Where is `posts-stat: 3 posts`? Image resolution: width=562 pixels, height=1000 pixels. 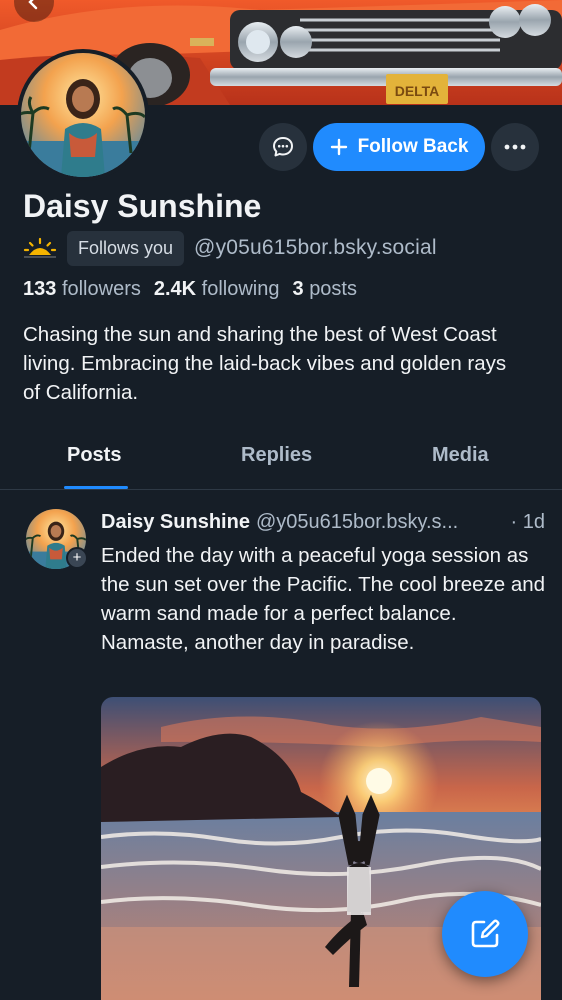
posts-stat: 3 posts is located at coordinates (325, 289).